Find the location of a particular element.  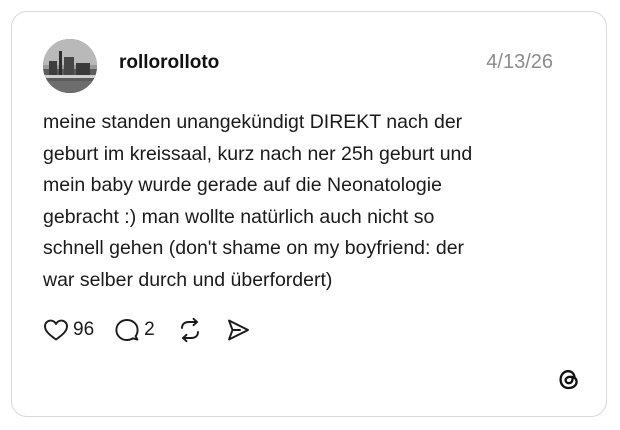

comment-bubble-icon is located at coordinates (127, 330).